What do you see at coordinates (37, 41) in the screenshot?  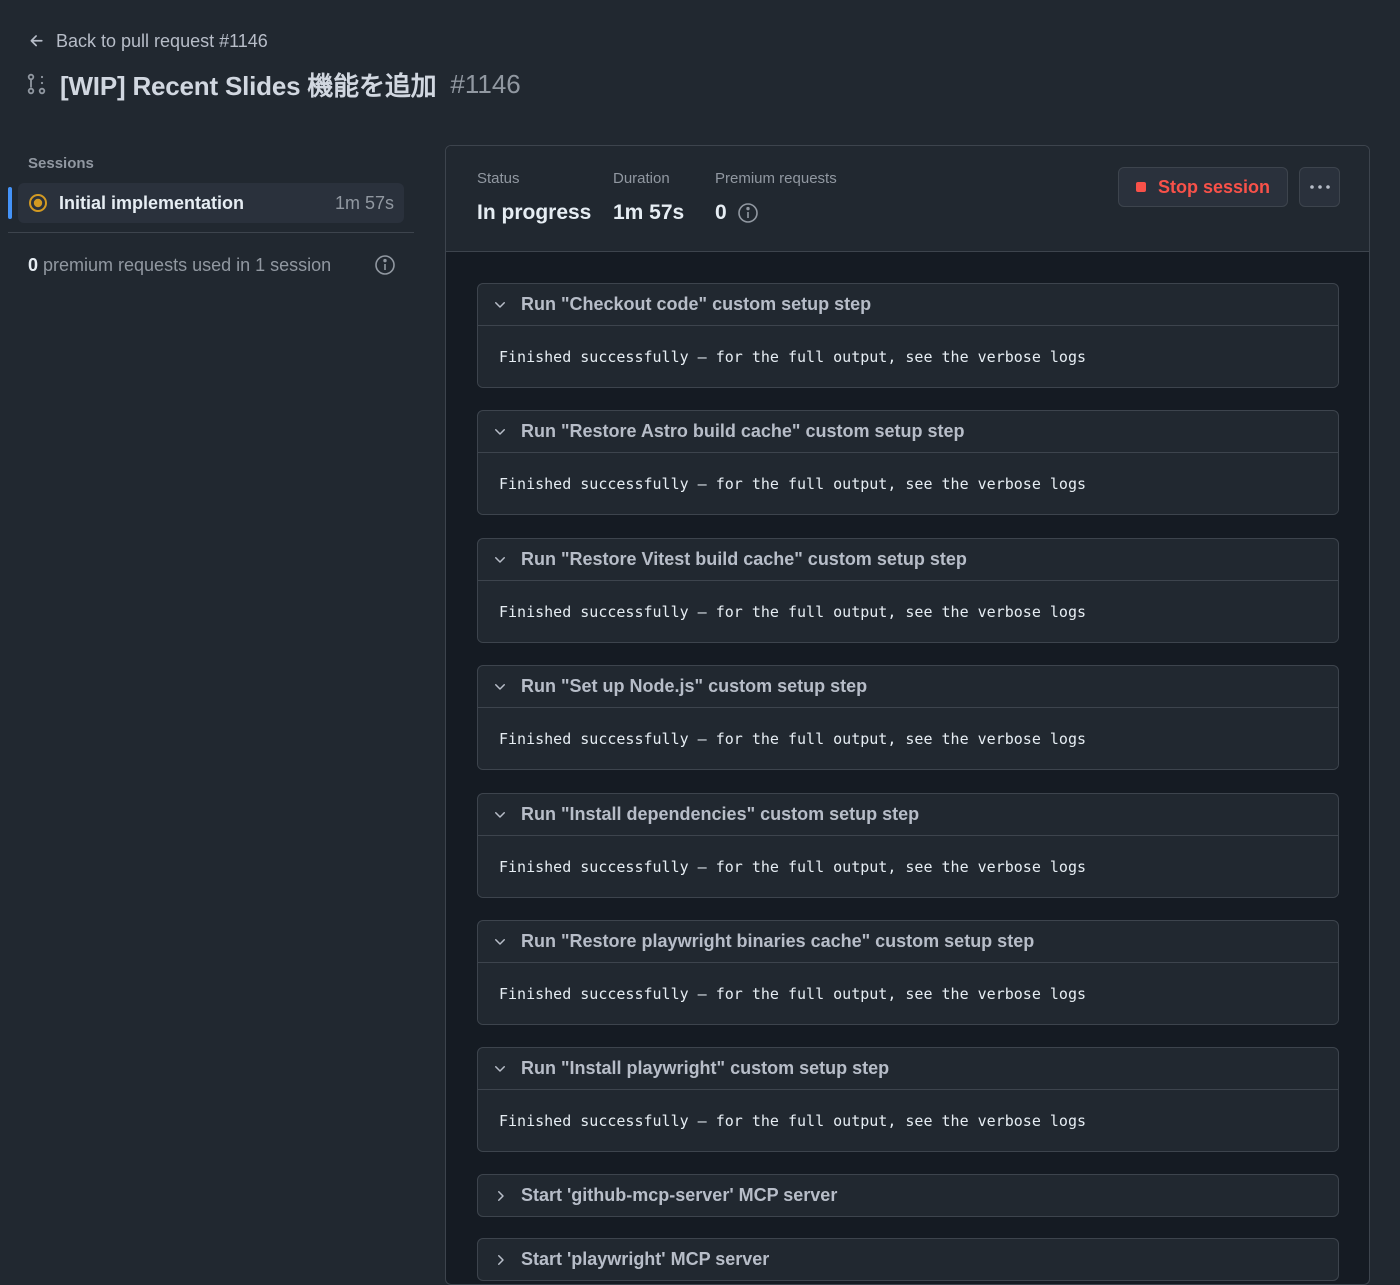 I see `arrow-left-icon` at bounding box center [37, 41].